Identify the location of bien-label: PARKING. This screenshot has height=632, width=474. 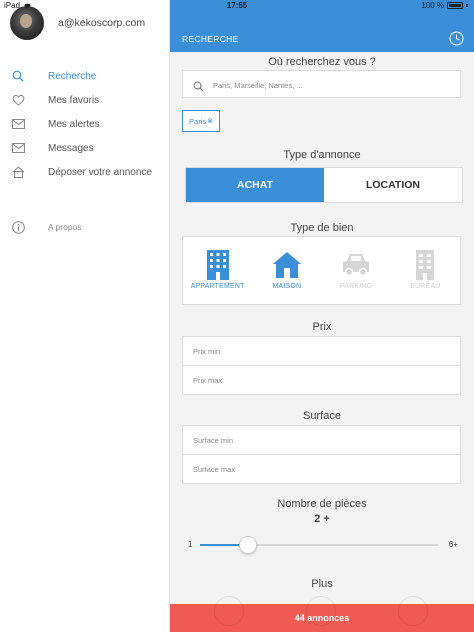
(356, 286).